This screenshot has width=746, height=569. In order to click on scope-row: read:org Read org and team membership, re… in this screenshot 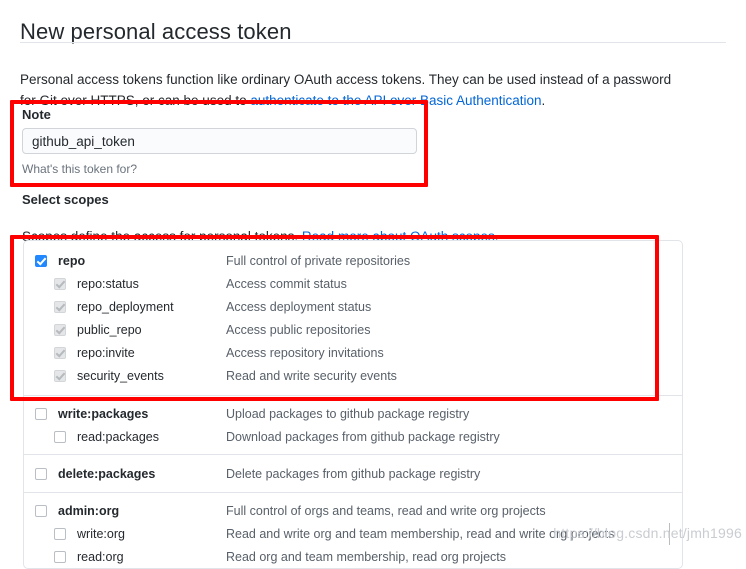, I will do `click(353, 556)`.